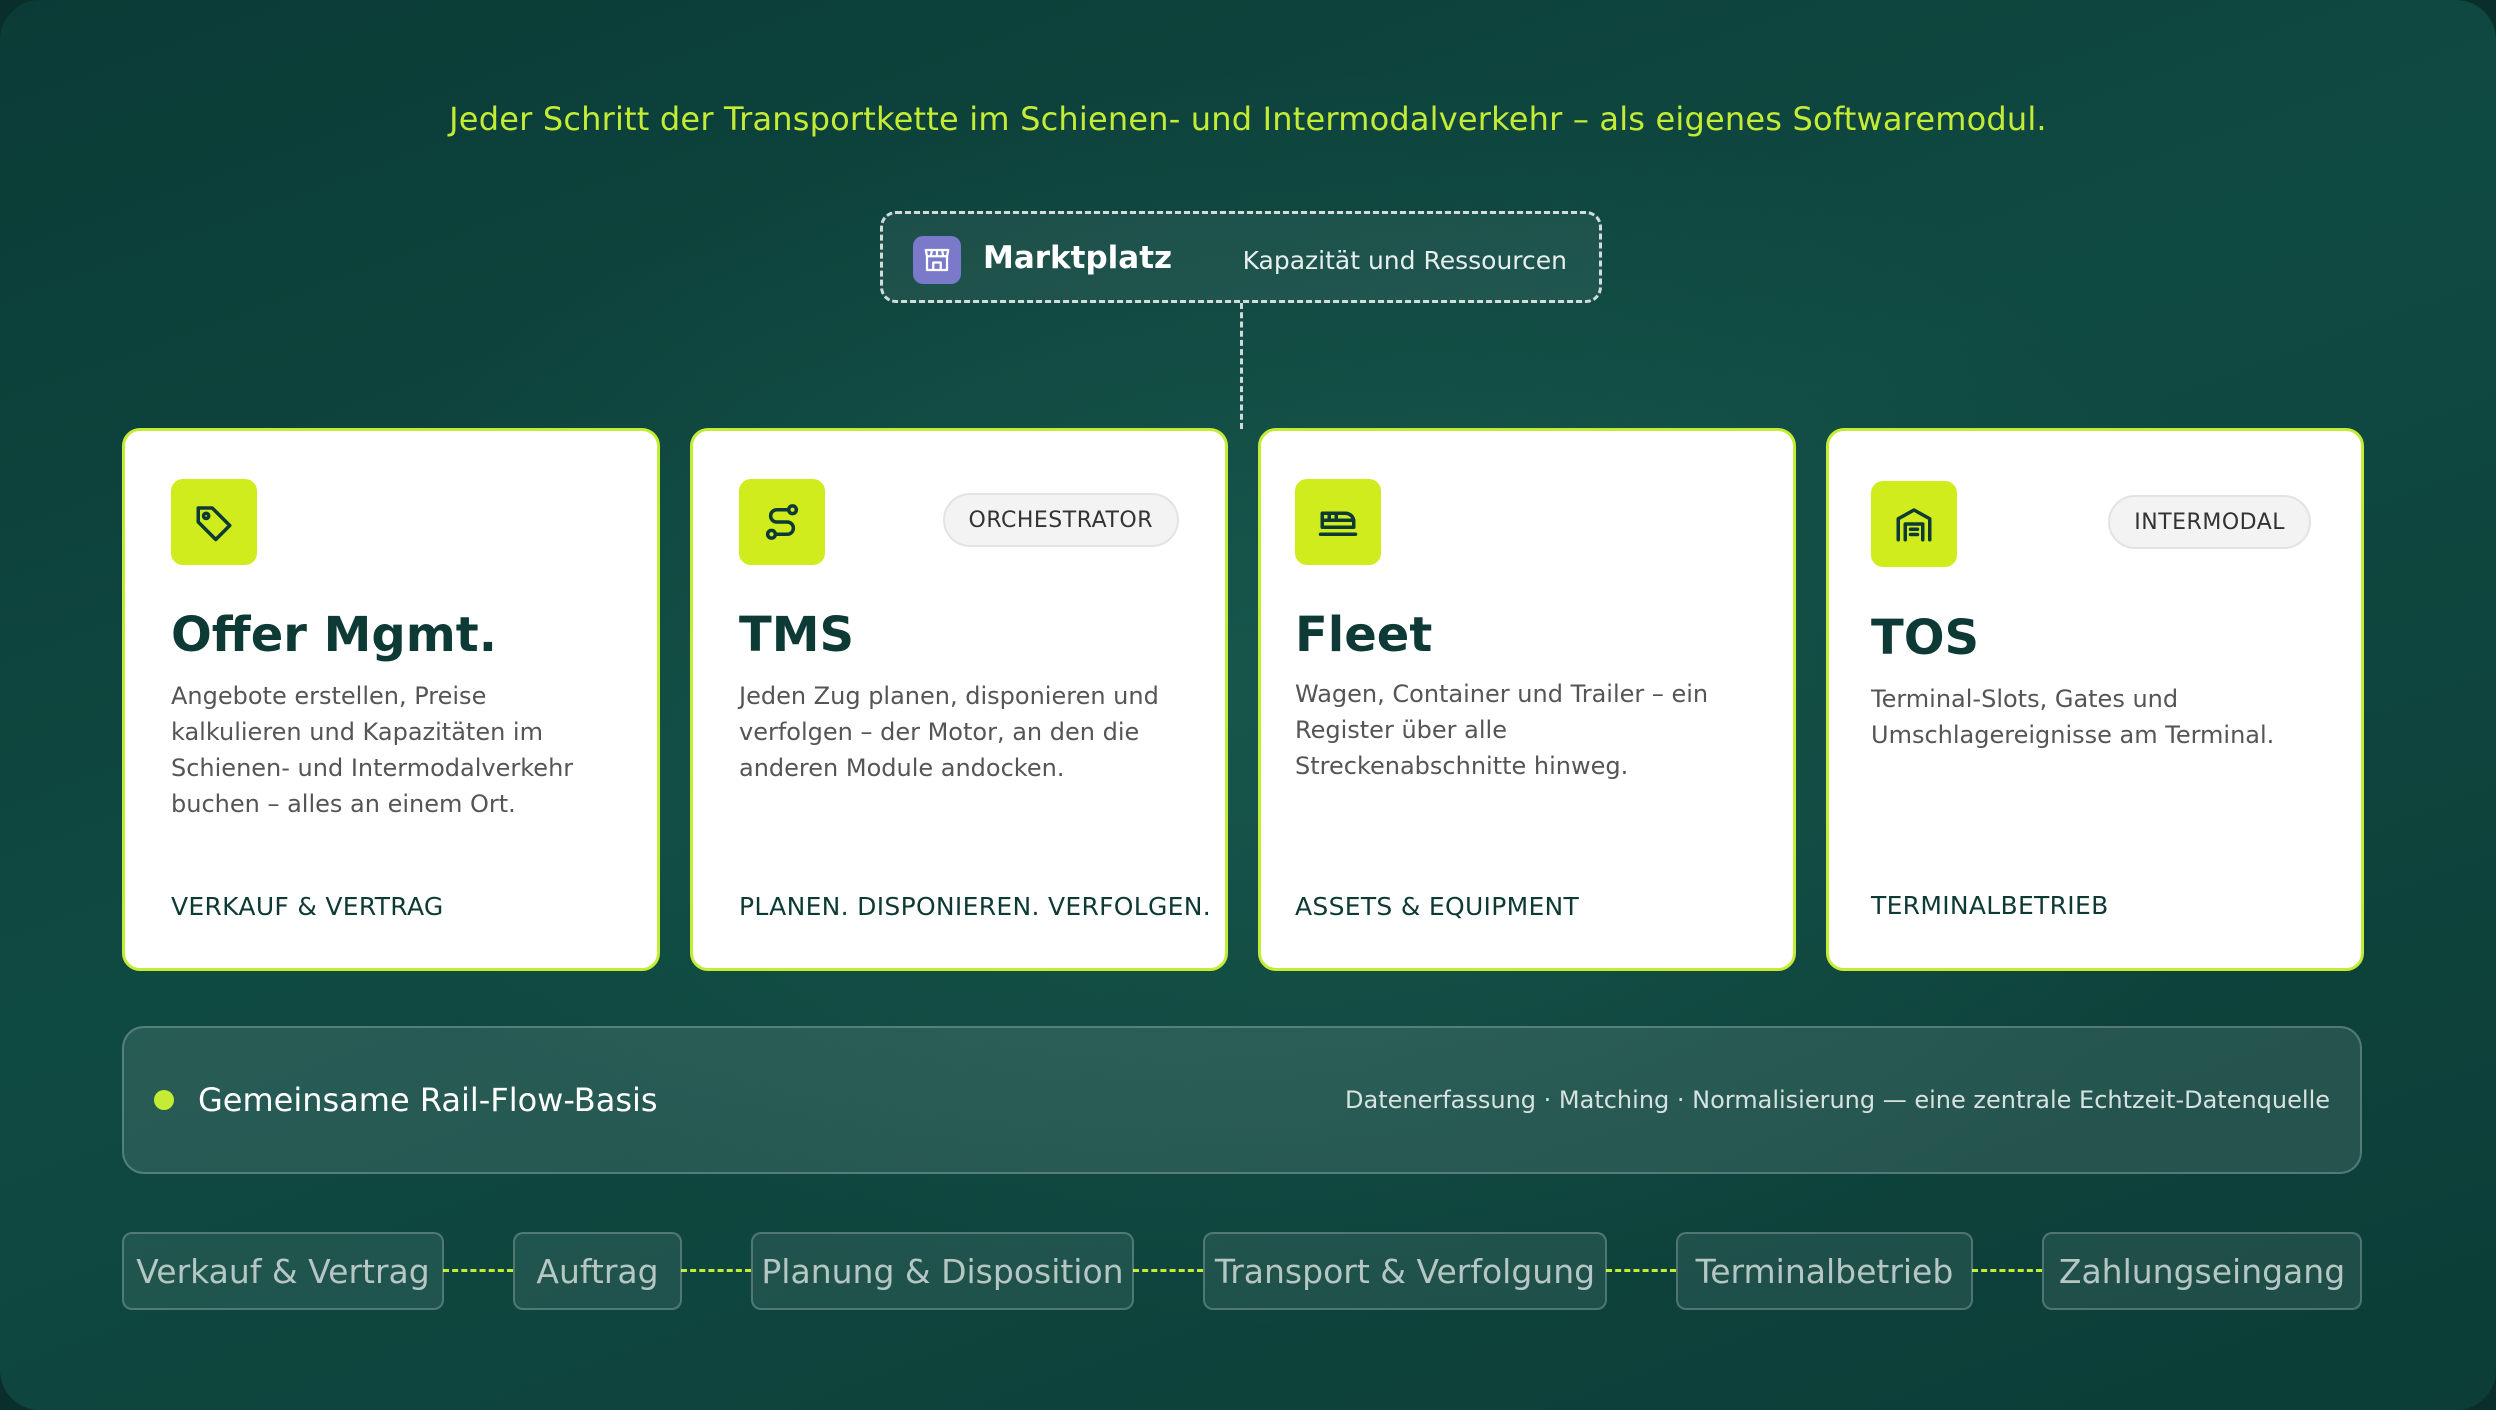 The width and height of the screenshot is (2496, 1410). Describe the element at coordinates (428, 1100) in the screenshot. I see `basis-title: Gemeinsame Rail-Flow-Basis` at that location.